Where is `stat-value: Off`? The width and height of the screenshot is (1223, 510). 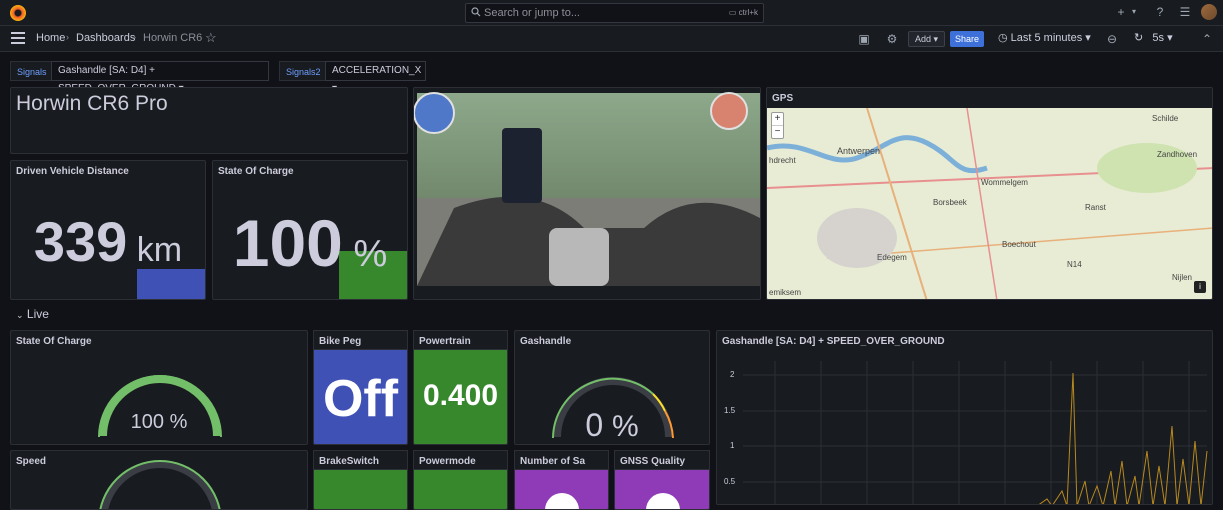 stat-value: Off is located at coordinates (360, 399).